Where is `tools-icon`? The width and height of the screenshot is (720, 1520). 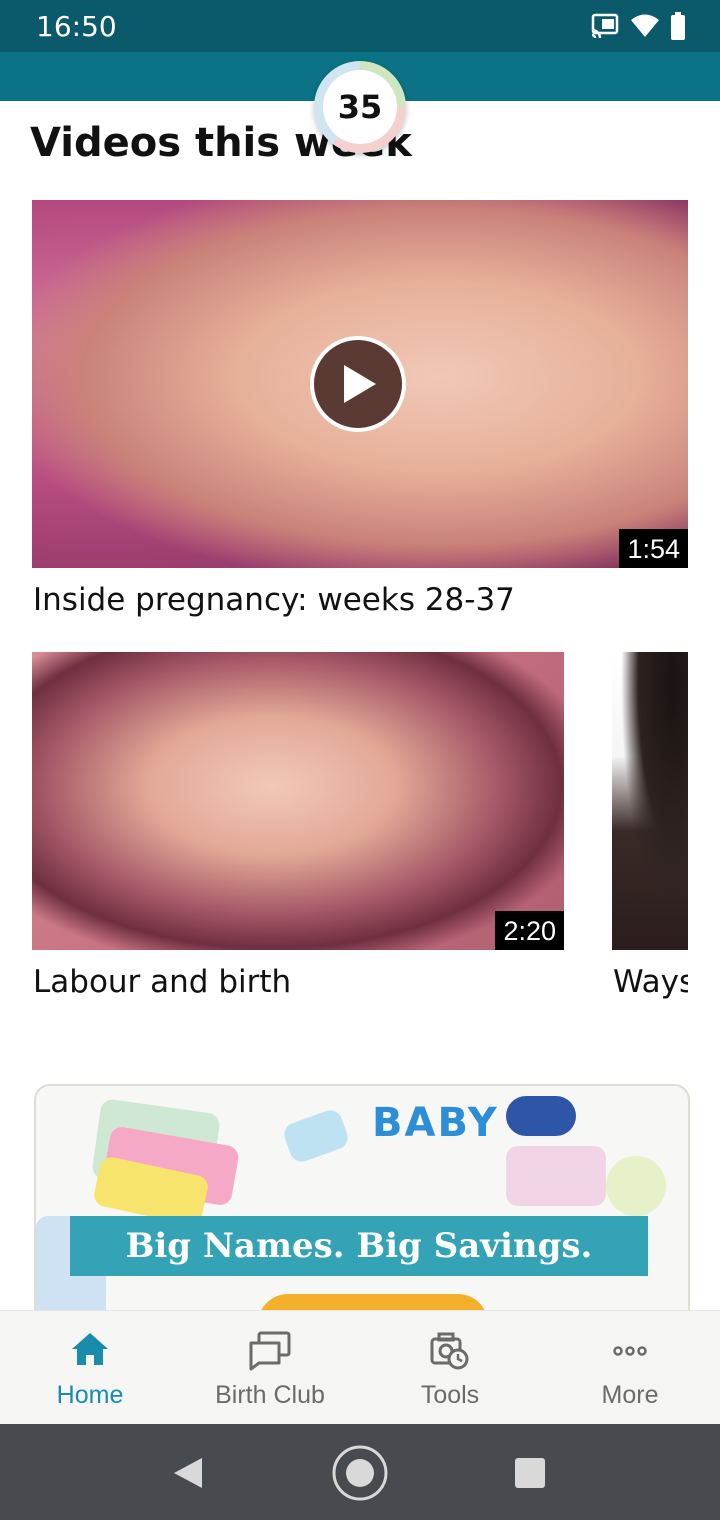 tools-icon is located at coordinates (449, 1351).